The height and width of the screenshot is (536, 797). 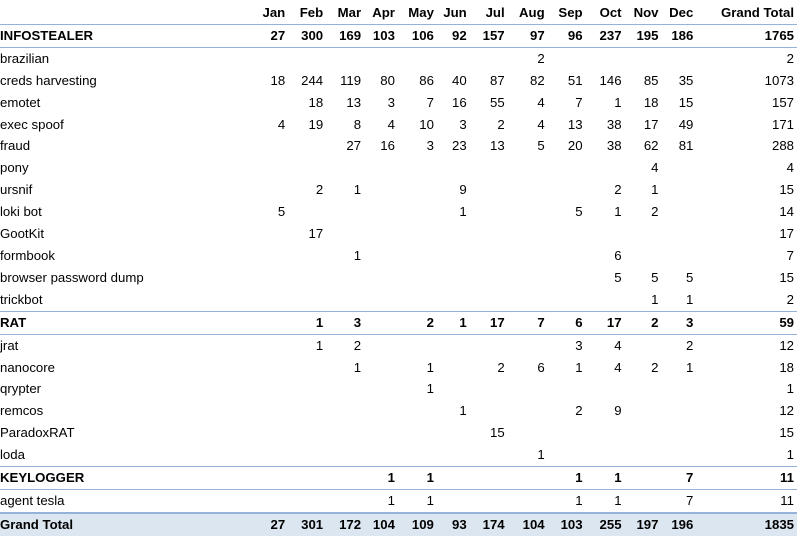 What do you see at coordinates (27, 255) in the screenshot?
I see `row-label: formbook` at bounding box center [27, 255].